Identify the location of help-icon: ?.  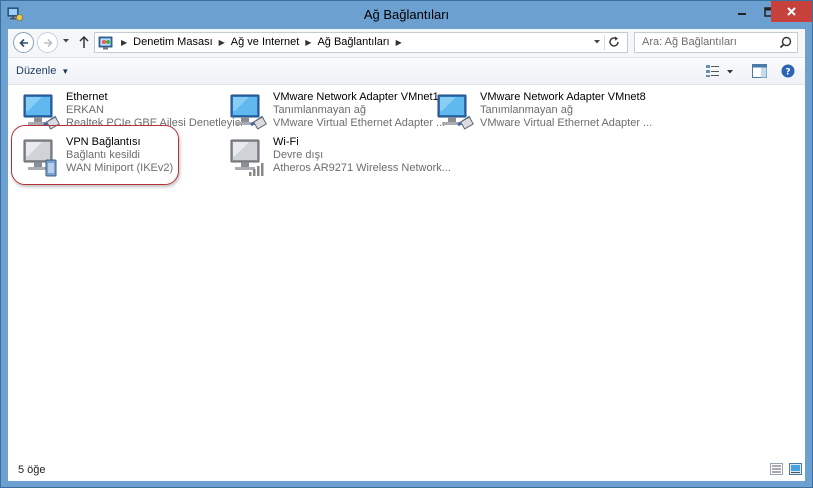
(788, 71).